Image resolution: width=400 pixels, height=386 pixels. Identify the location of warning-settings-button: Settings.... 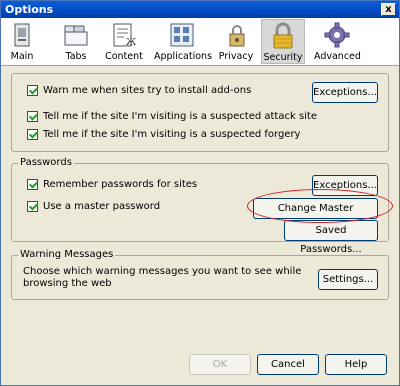
(348, 279).